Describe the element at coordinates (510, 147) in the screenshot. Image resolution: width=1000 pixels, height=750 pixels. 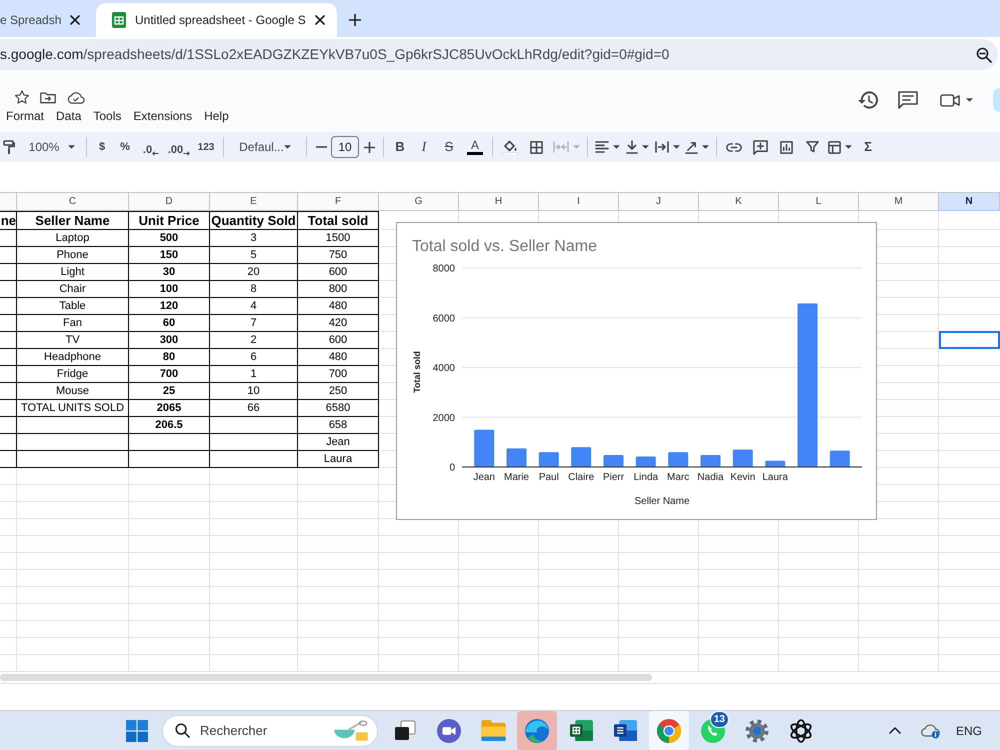
I see `paint-bucket-icon` at that location.